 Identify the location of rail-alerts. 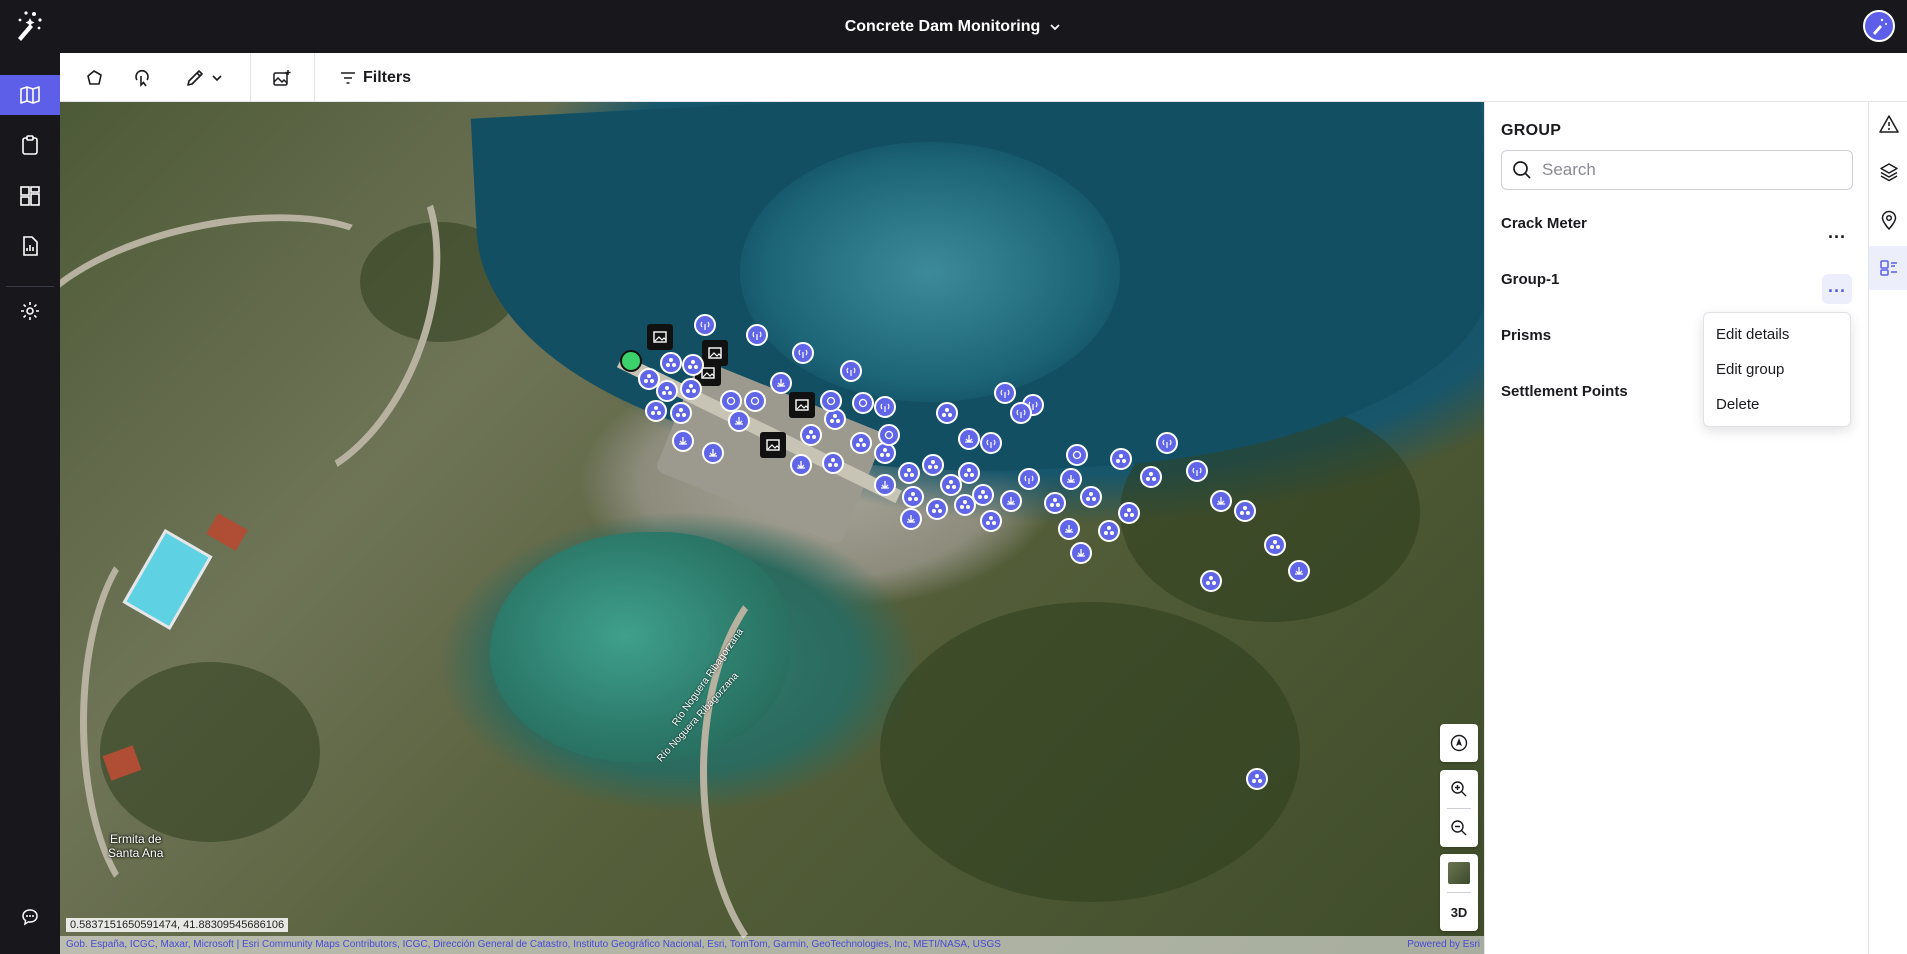
(1888, 124).